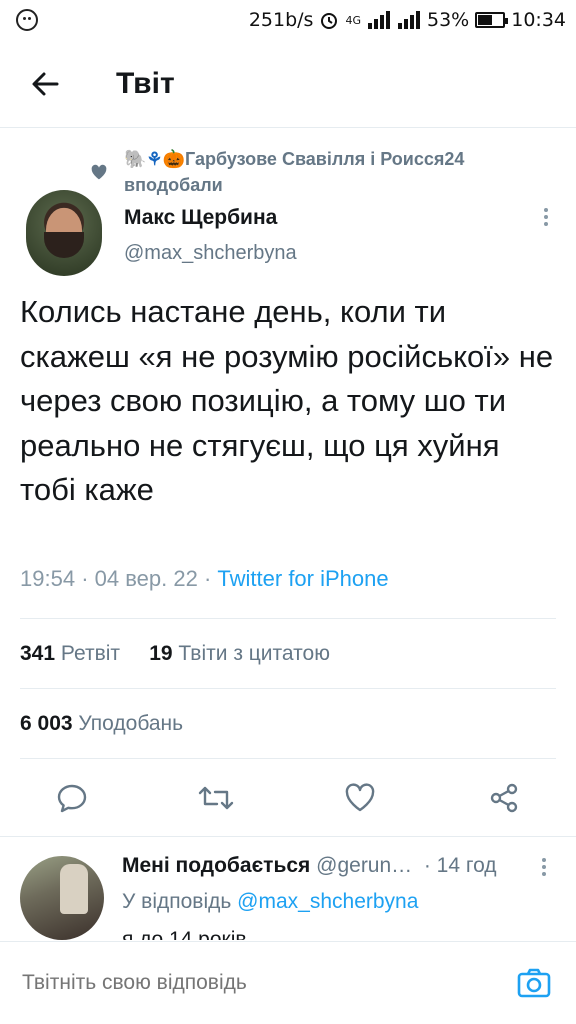 This screenshot has width=576, height=1024. I want to click on heart-outline-icon, so click(360, 797).